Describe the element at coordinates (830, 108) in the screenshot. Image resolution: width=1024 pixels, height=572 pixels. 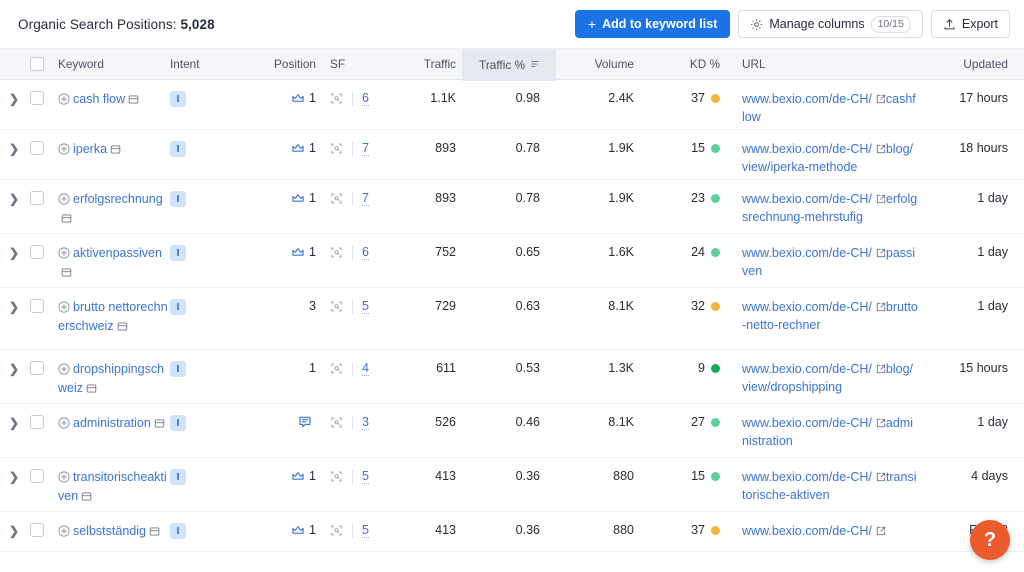
I see `url-link: www.bexio.com/de-CH/cashflow` at that location.